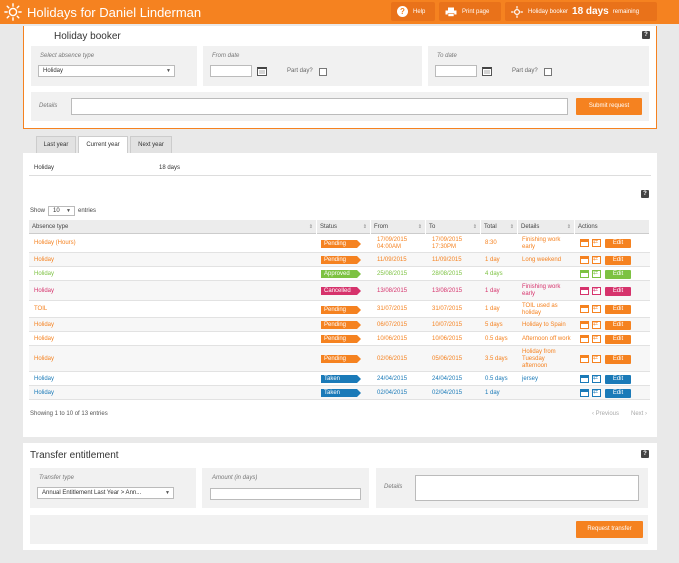 The height and width of the screenshot is (563, 679). Describe the element at coordinates (413, 11) in the screenshot. I see `help-button: ? Help` at that location.